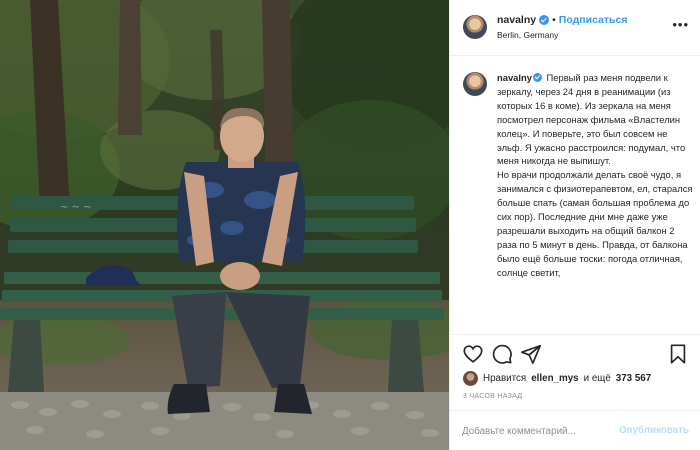 This screenshot has height=450, width=700. Describe the element at coordinates (492, 396) in the screenshot. I see `post-timestamp: 3 ЧАСОВ НАЗАД` at that location.